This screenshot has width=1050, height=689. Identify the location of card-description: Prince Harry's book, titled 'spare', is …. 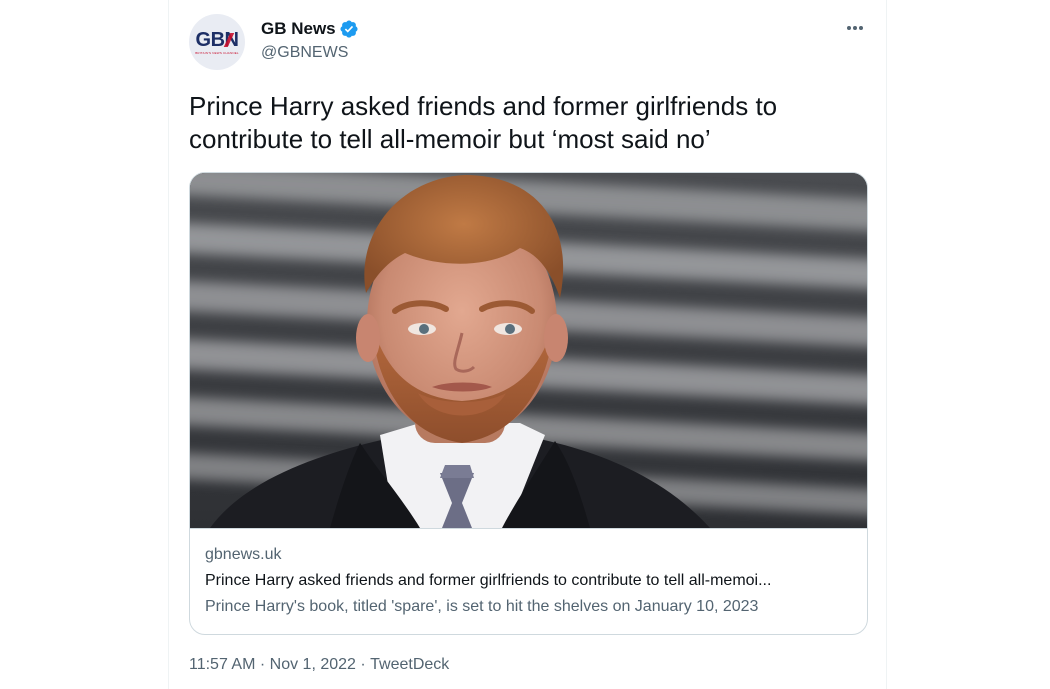
(482, 606).